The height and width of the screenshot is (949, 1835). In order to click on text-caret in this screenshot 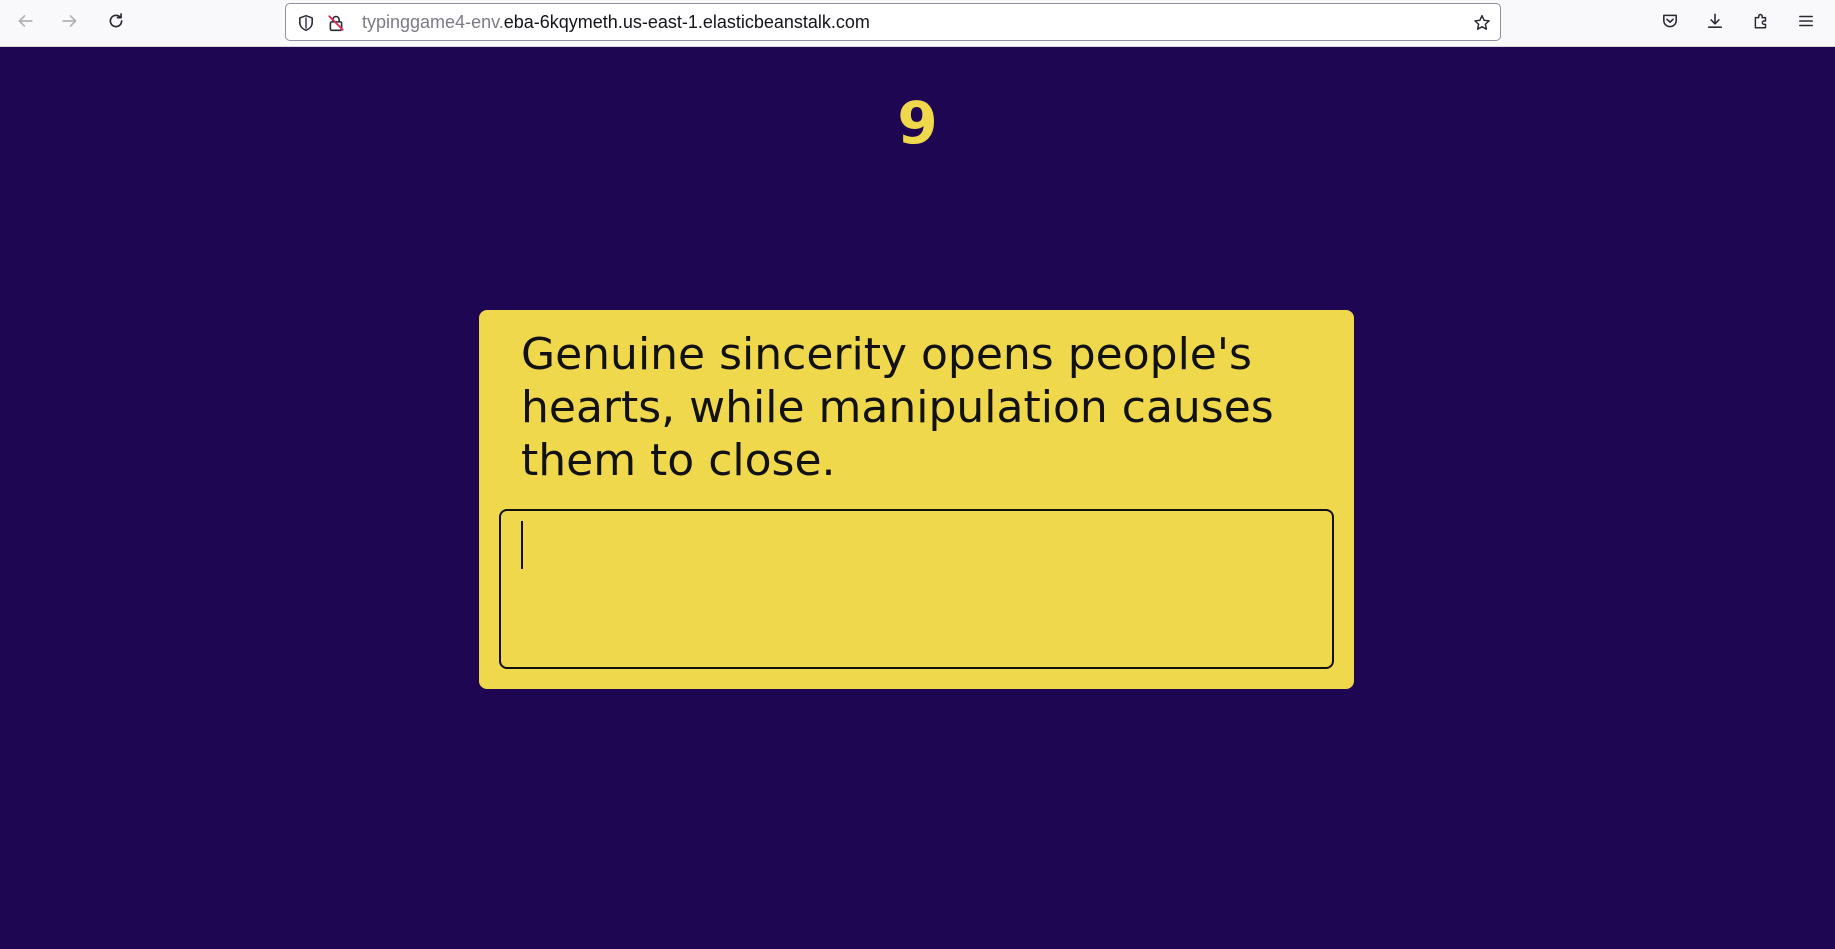, I will do `click(522, 545)`.